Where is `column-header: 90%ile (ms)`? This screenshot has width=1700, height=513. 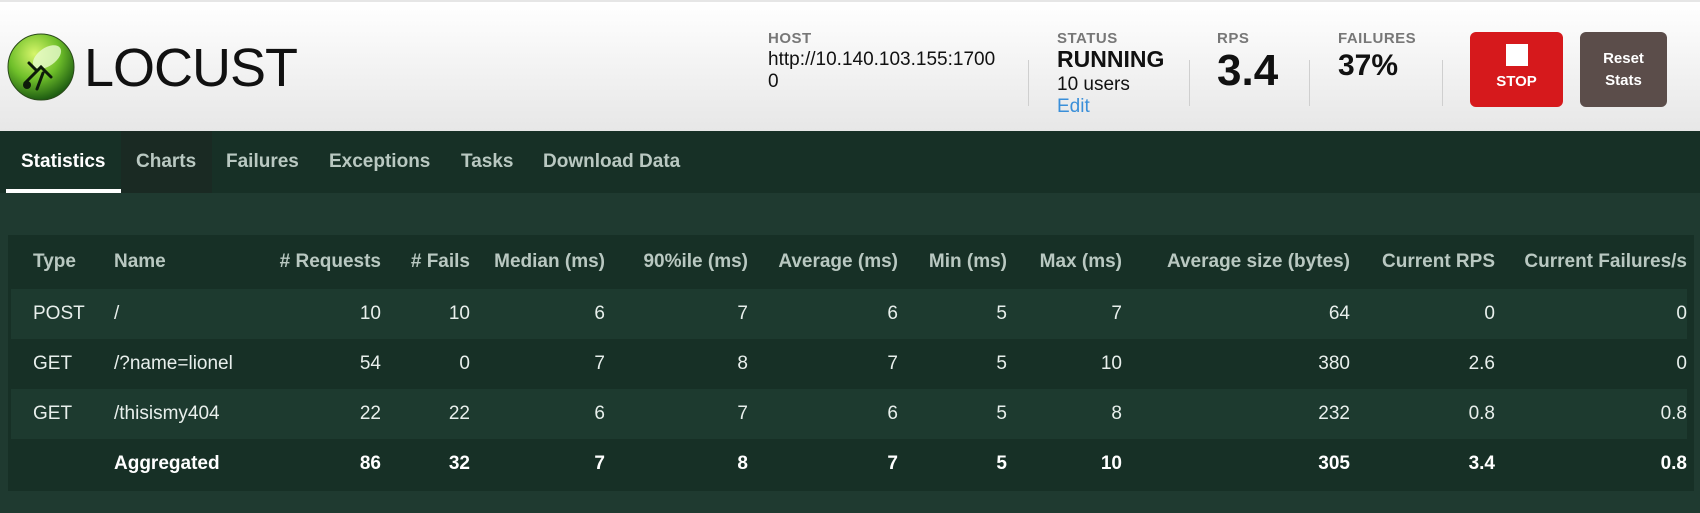 column-header: 90%ile (ms) is located at coordinates (676, 262).